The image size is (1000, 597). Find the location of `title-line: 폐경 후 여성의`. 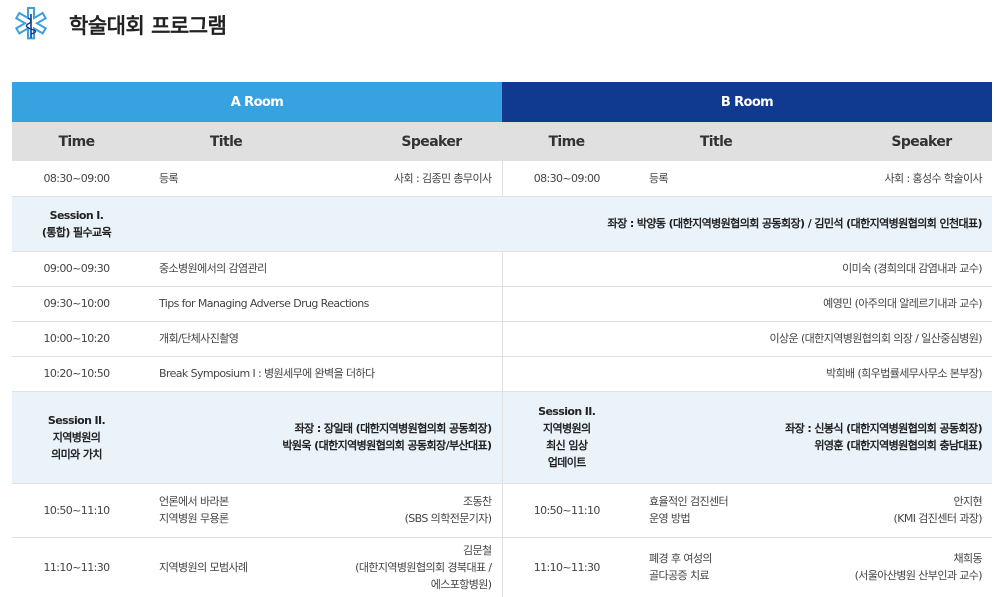

title-line: 폐경 후 여성의 is located at coordinates (681, 558).